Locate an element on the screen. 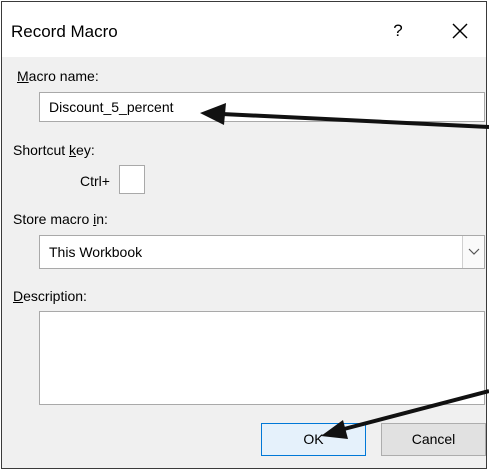 This screenshot has width=489, height=471. help-button: ? is located at coordinates (398, 31).